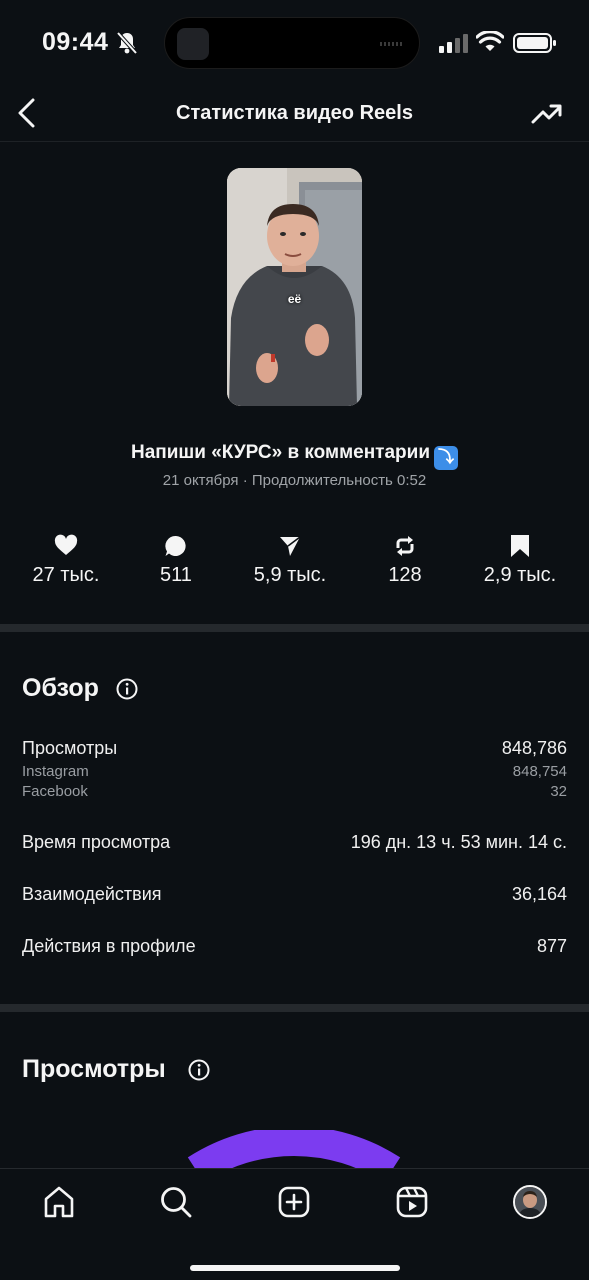 Image resolution: width=589 pixels, height=1280 pixels. What do you see at coordinates (92, 894) in the screenshot?
I see `interactions-label: Взаимодействия` at bounding box center [92, 894].